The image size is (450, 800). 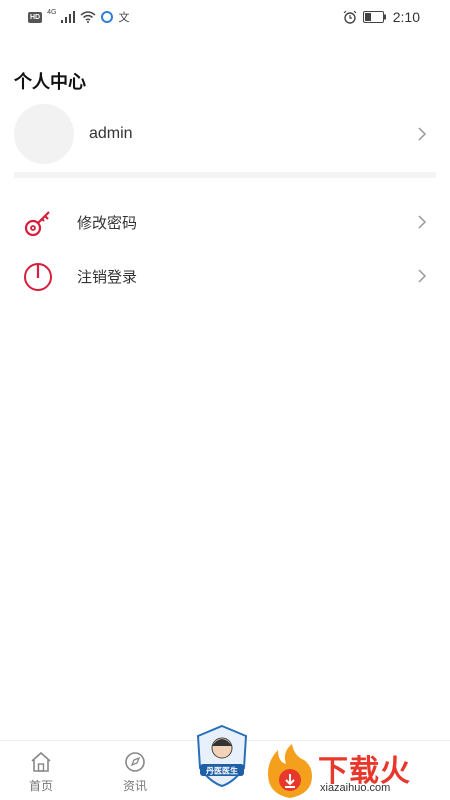 What do you see at coordinates (222, 756) in the screenshot?
I see `doctor-badge-icon: 丹医医生` at bounding box center [222, 756].